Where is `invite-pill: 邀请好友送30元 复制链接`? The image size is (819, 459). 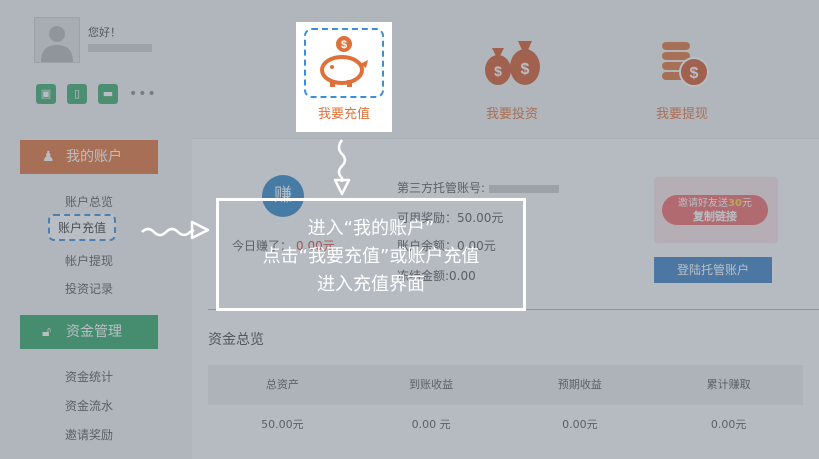 invite-pill: 邀请好友送30元 复制链接 is located at coordinates (715, 210).